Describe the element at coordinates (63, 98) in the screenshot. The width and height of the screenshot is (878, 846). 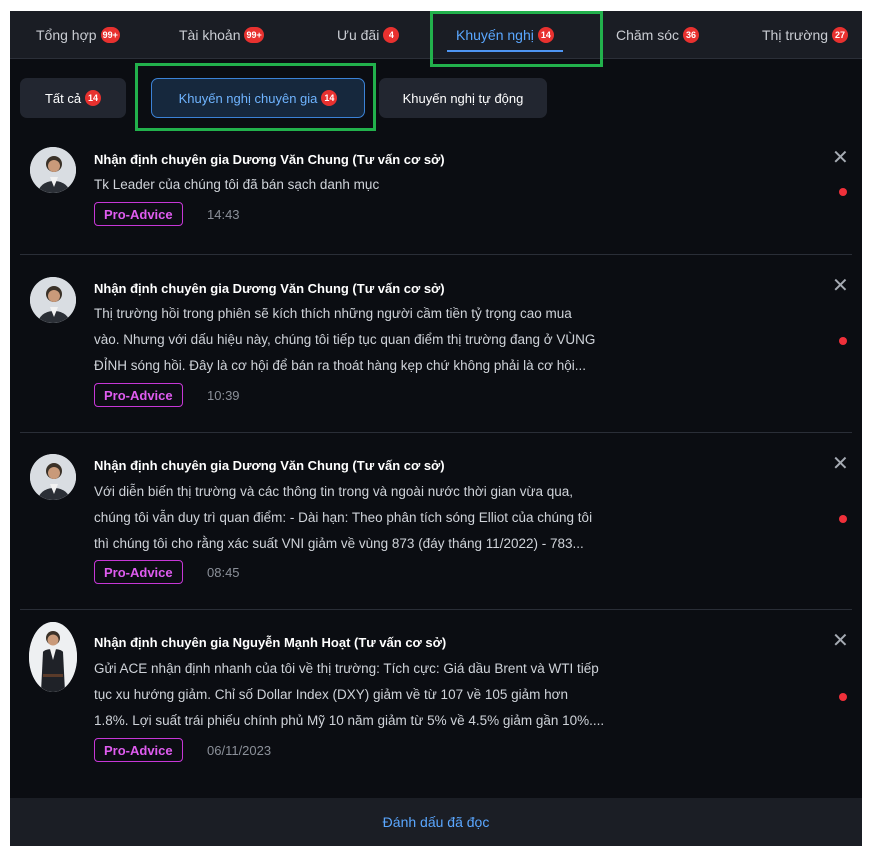
I see `subtab-label: Tất cả` at that location.